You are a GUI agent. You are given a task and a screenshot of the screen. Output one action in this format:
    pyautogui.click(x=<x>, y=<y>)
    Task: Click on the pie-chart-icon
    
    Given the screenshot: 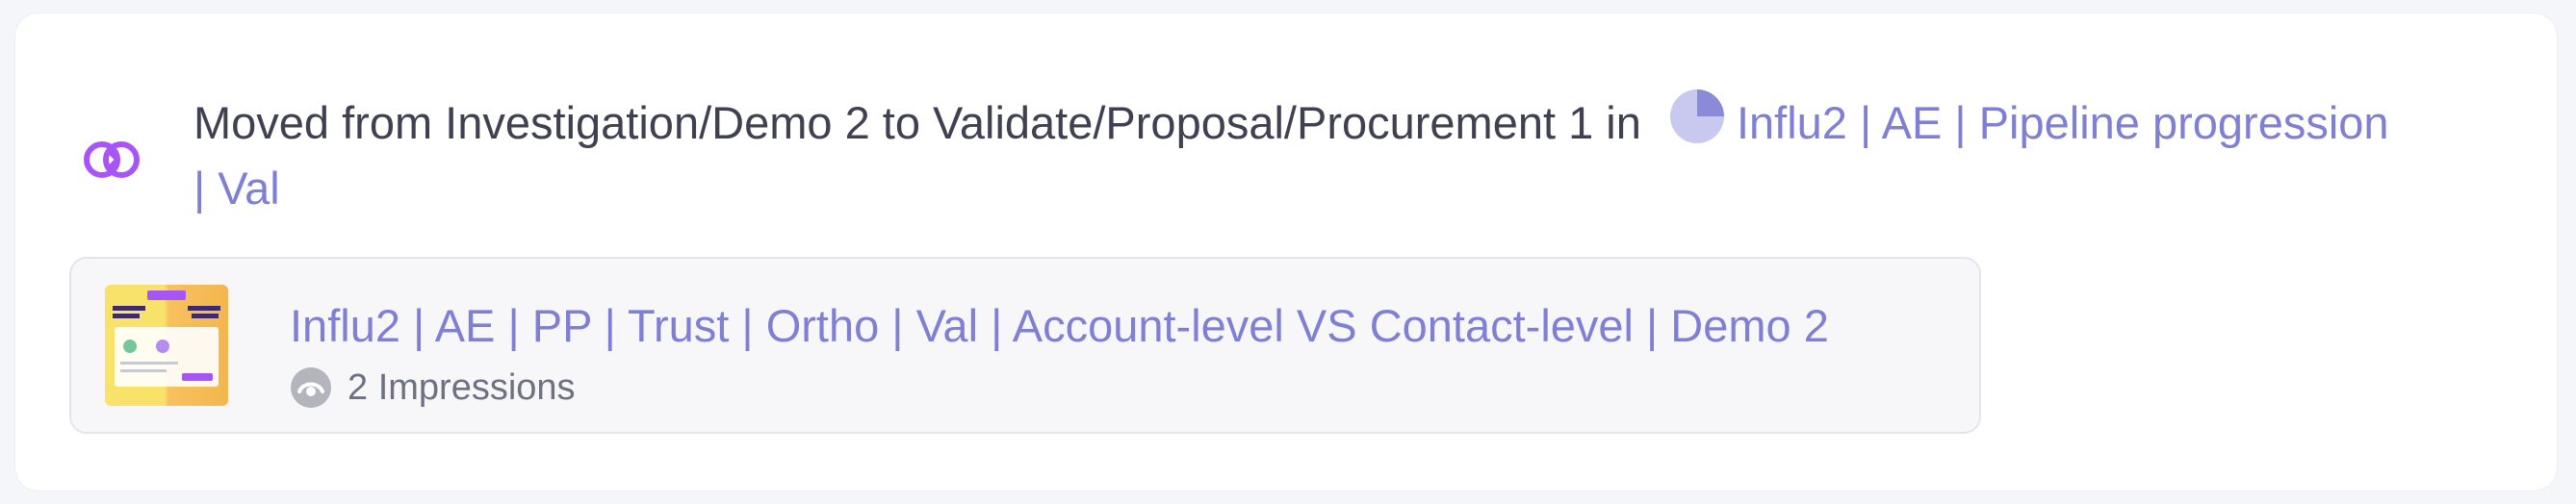 What is the action you would take?
    pyautogui.click(x=1697, y=116)
    